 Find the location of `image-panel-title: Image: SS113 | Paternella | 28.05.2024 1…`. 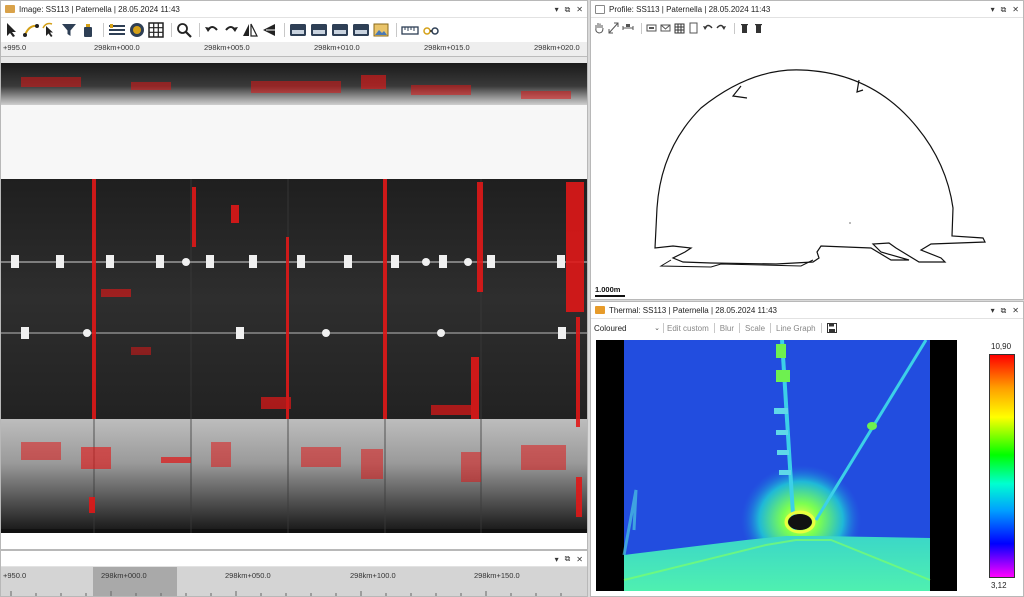

image-panel-title: Image: SS113 | Paternella | 28.05.2024 1… is located at coordinates (99, 9).